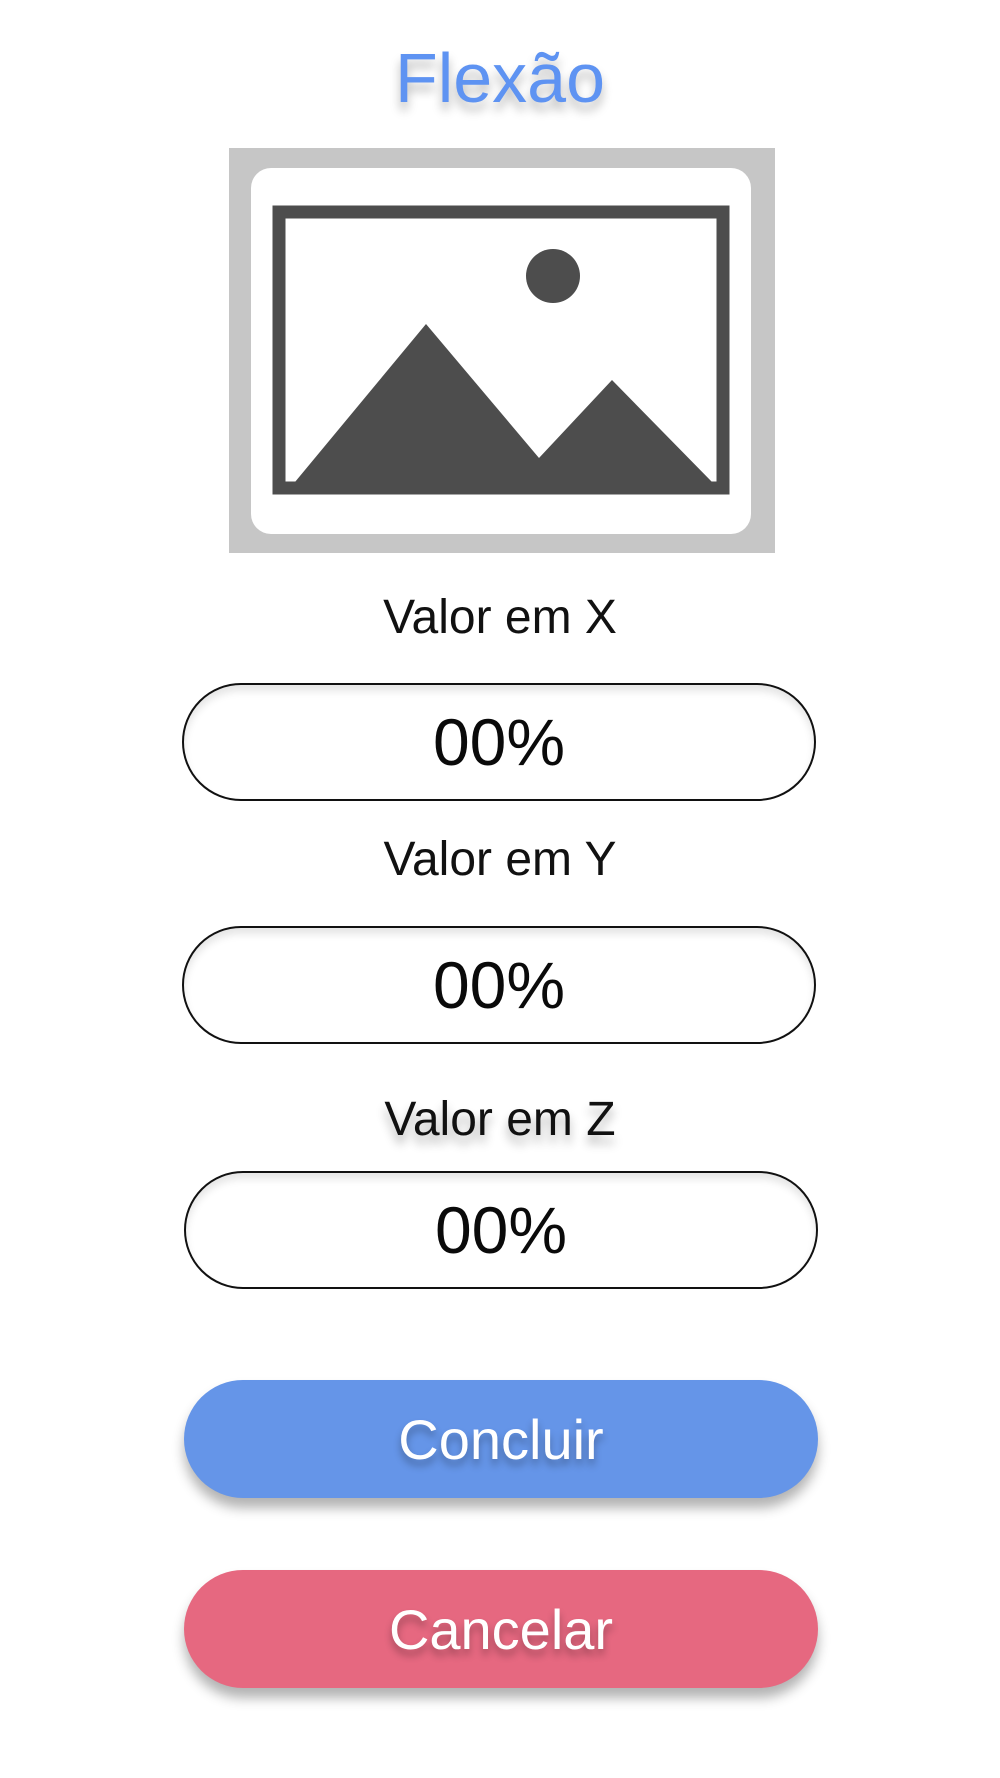 The image size is (1000, 1778). What do you see at coordinates (500, 859) in the screenshot?
I see `y-value-label: Valor em Y` at bounding box center [500, 859].